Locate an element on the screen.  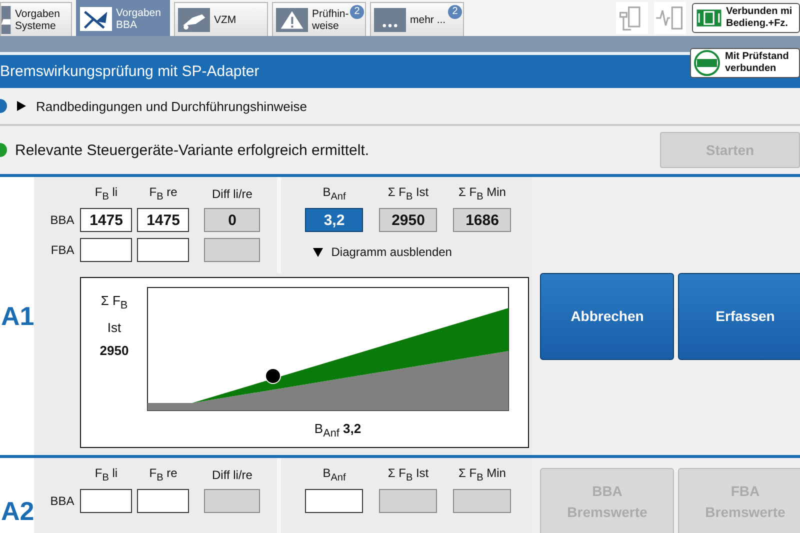
action-button: Abbrechen is located at coordinates (607, 316).